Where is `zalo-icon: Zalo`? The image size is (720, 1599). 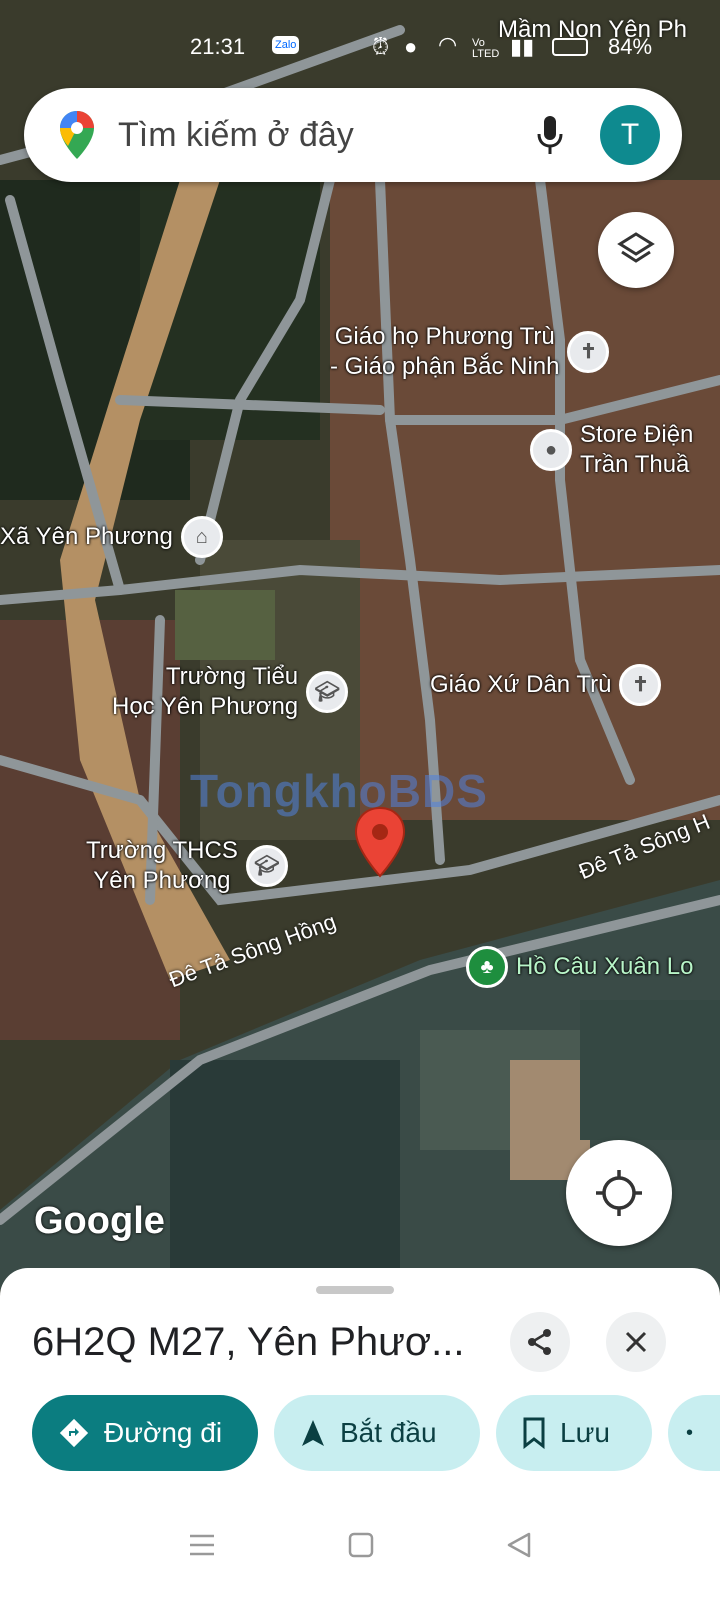 zalo-icon: Zalo is located at coordinates (286, 45).